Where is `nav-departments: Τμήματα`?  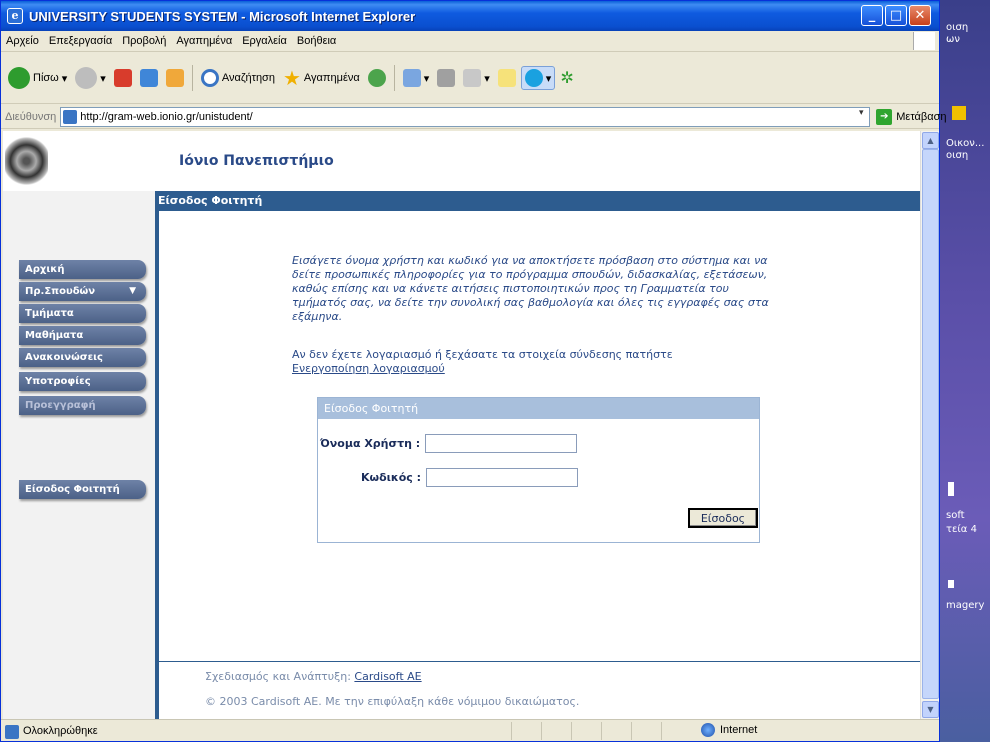
nav-departments: Τμήματα is located at coordinates (82, 313).